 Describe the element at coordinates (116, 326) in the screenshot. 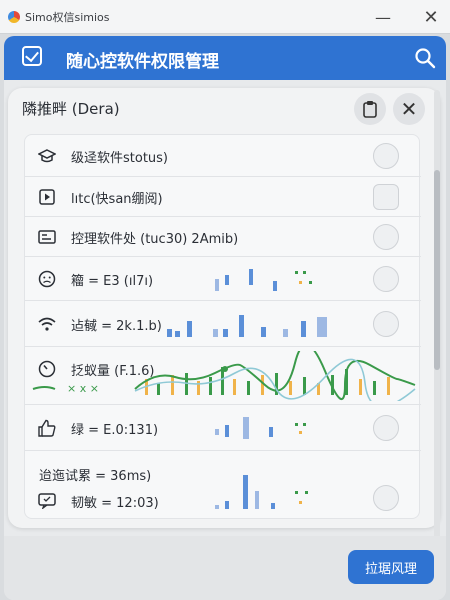

I see `row-label: 迠戫 = 2k.1.b)` at that location.